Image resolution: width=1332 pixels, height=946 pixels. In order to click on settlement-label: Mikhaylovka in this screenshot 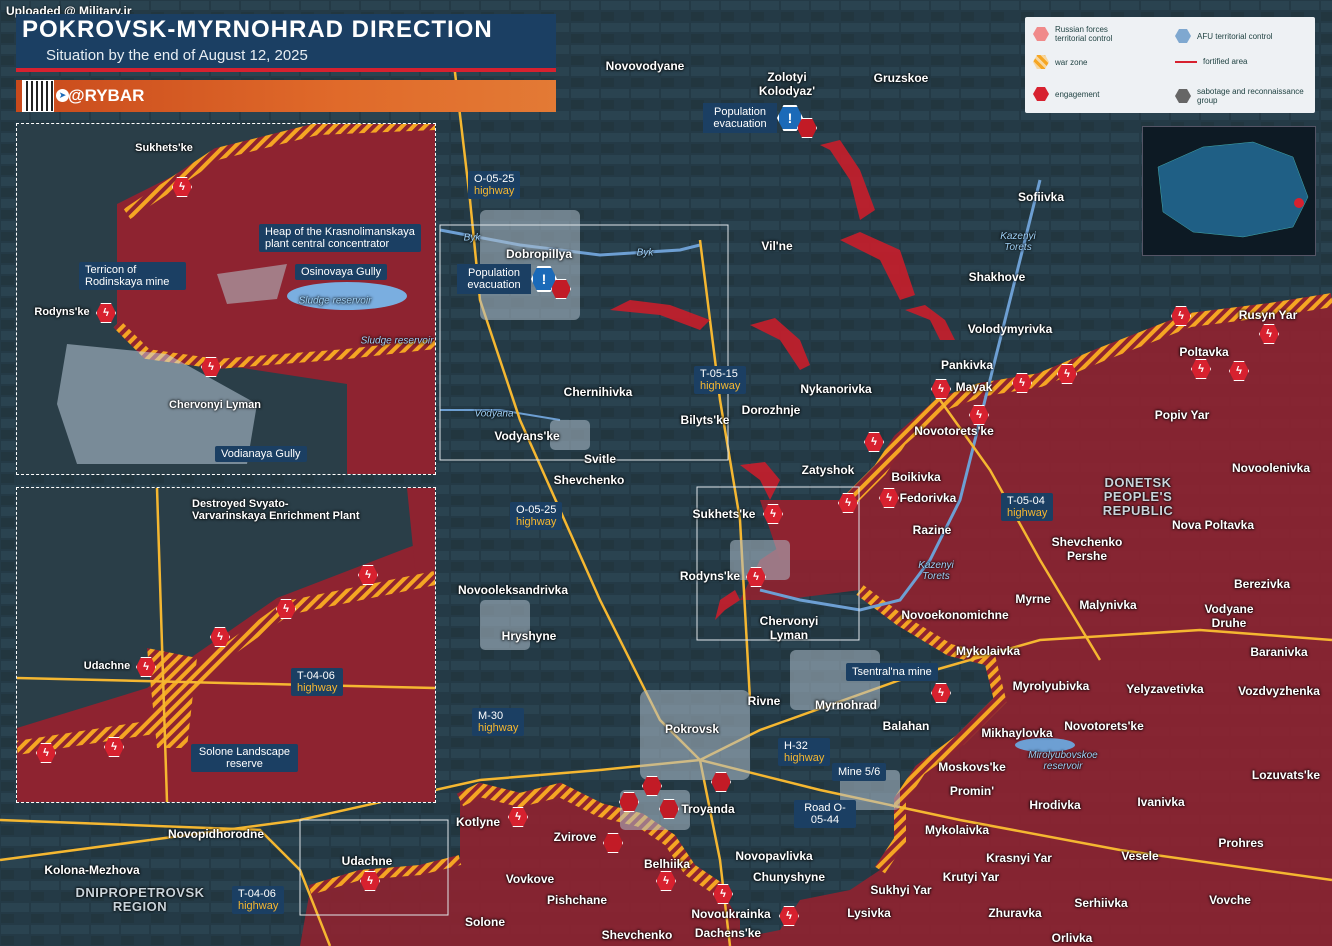, I will do `click(1017, 733)`.